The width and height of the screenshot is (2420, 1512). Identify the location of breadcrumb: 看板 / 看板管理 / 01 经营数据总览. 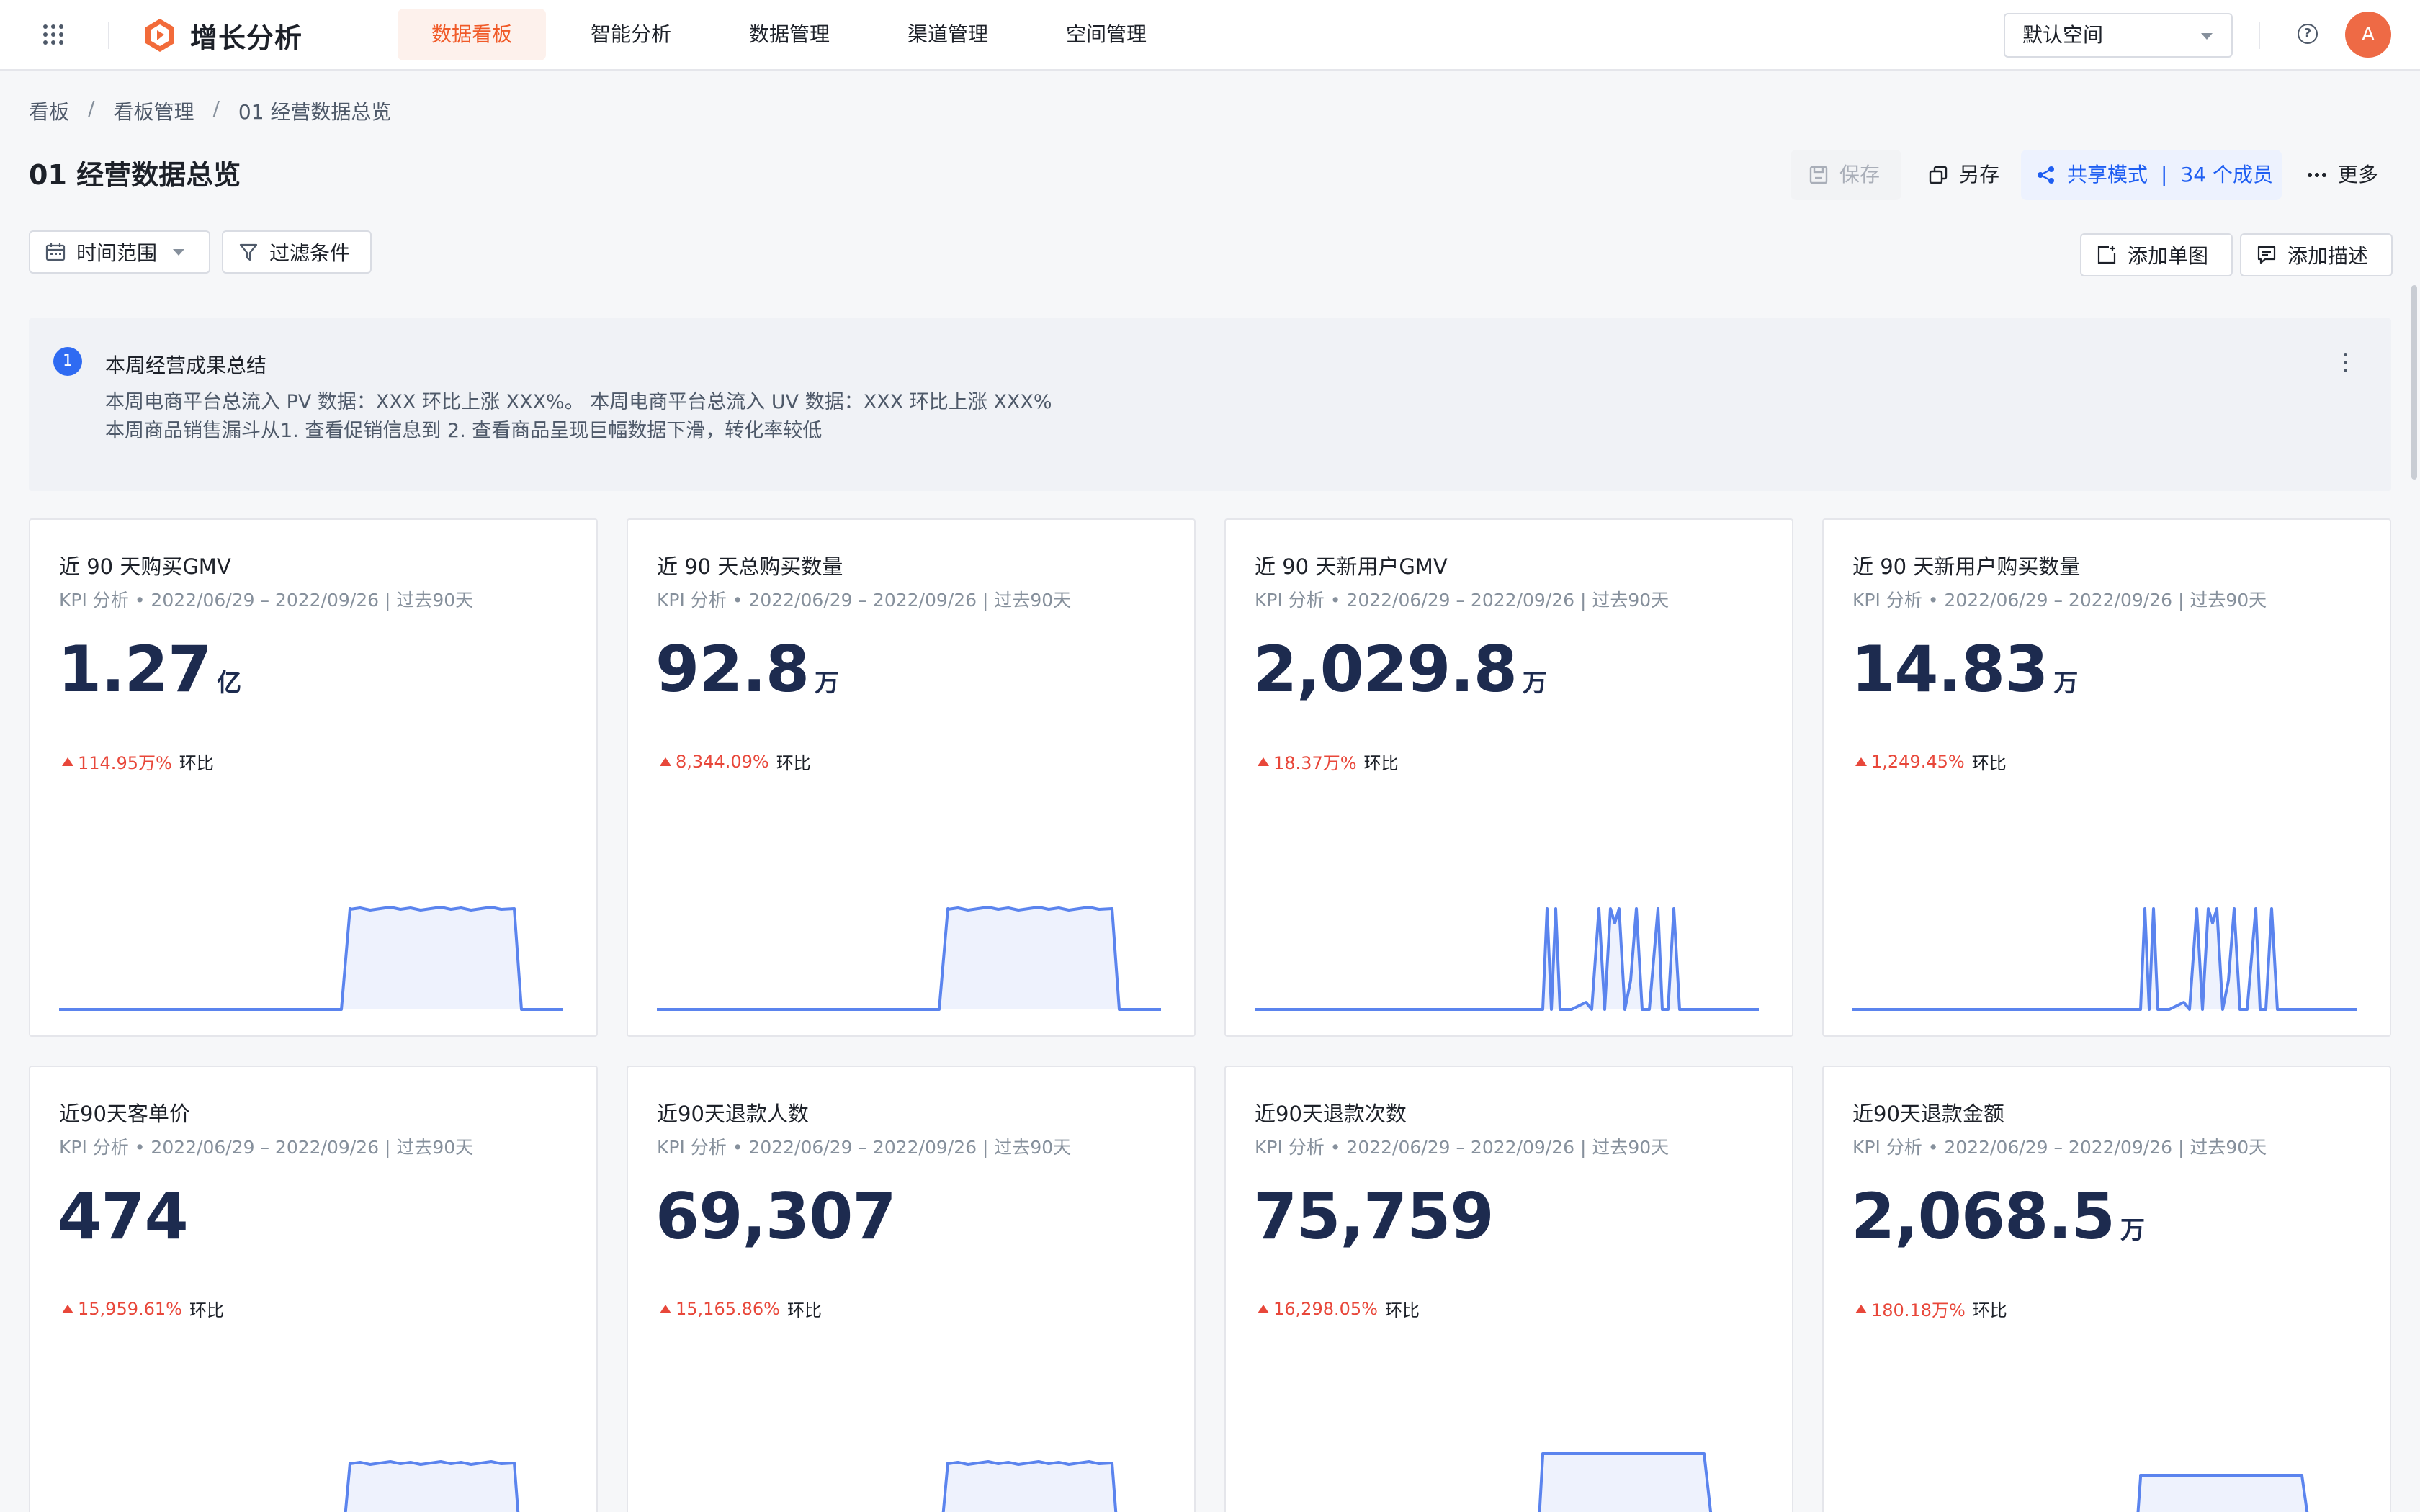
(210, 110).